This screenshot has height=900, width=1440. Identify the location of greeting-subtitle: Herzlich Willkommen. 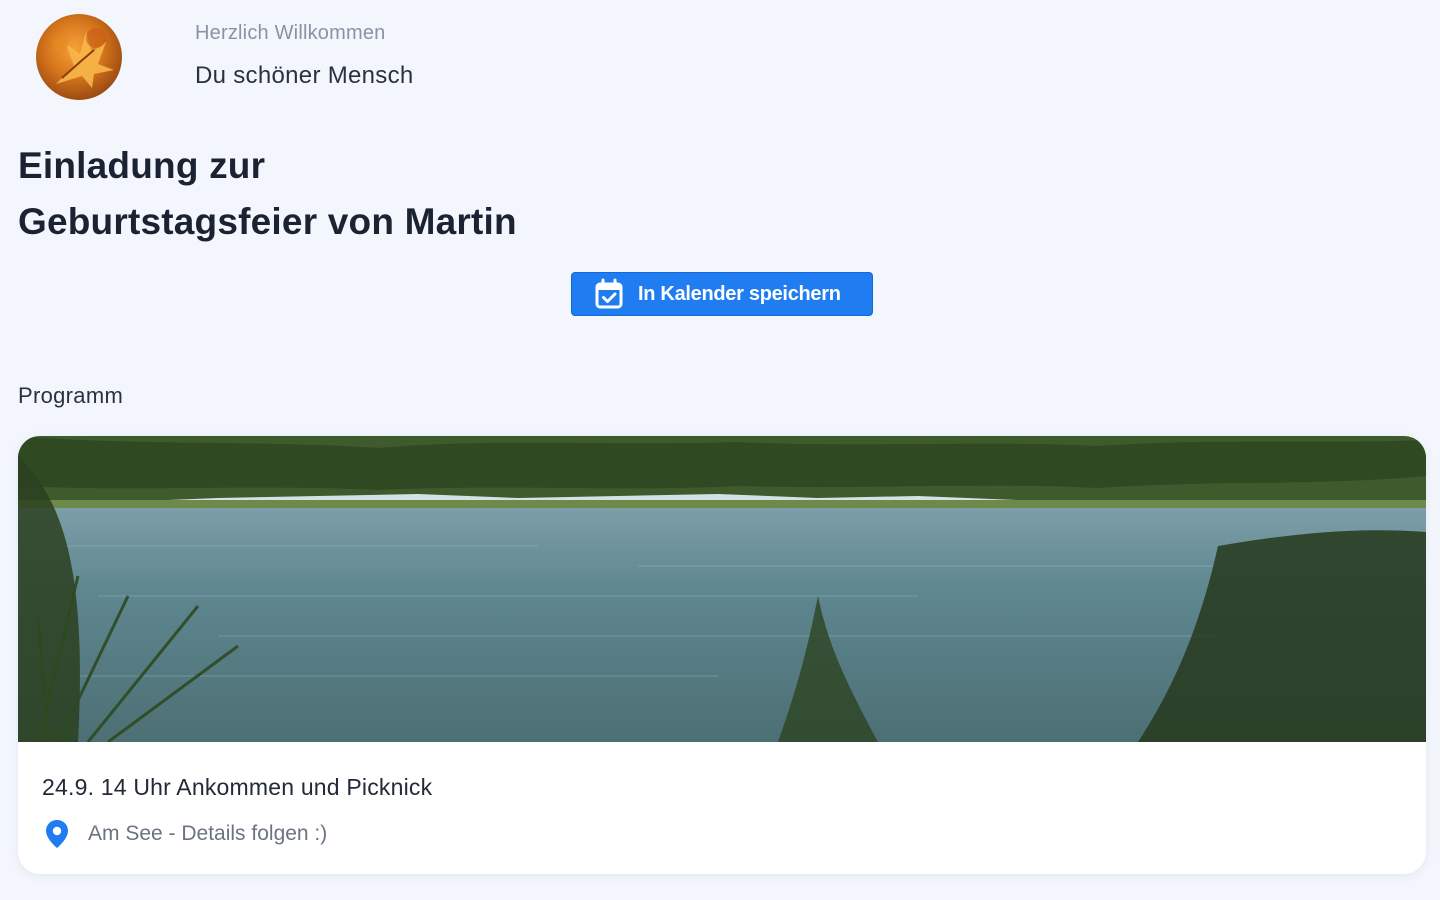
(290, 33).